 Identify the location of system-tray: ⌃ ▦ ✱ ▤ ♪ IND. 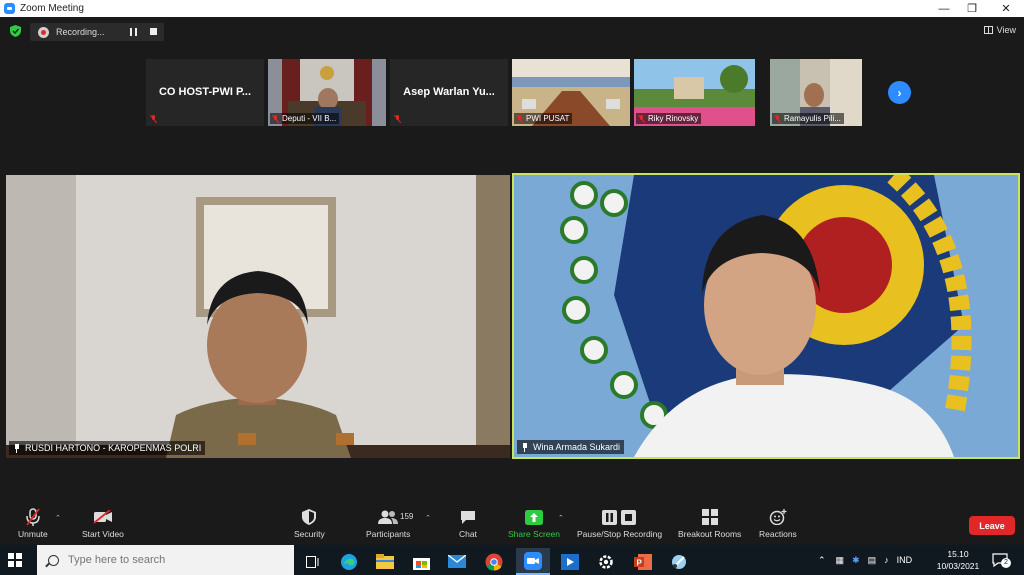
(869, 560).